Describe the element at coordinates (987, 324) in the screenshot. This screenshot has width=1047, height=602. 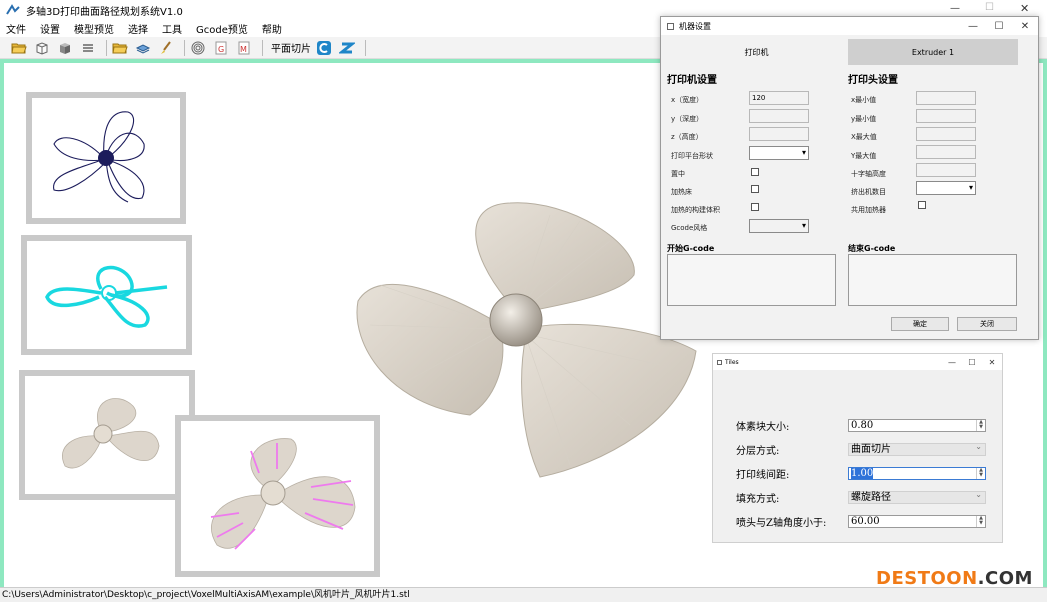
I see `close-button: 关闭` at that location.